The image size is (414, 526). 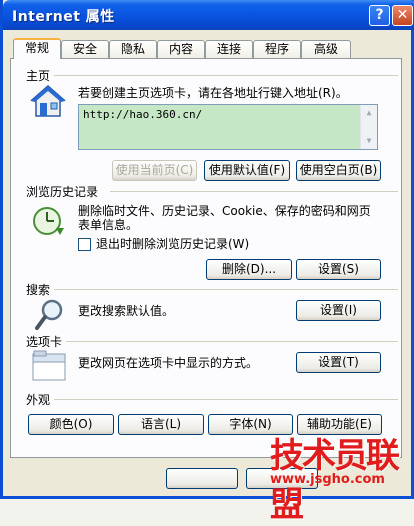 What do you see at coordinates (247, 170) in the screenshot?
I see `use-default-button: 使用默认值(F)` at bounding box center [247, 170].